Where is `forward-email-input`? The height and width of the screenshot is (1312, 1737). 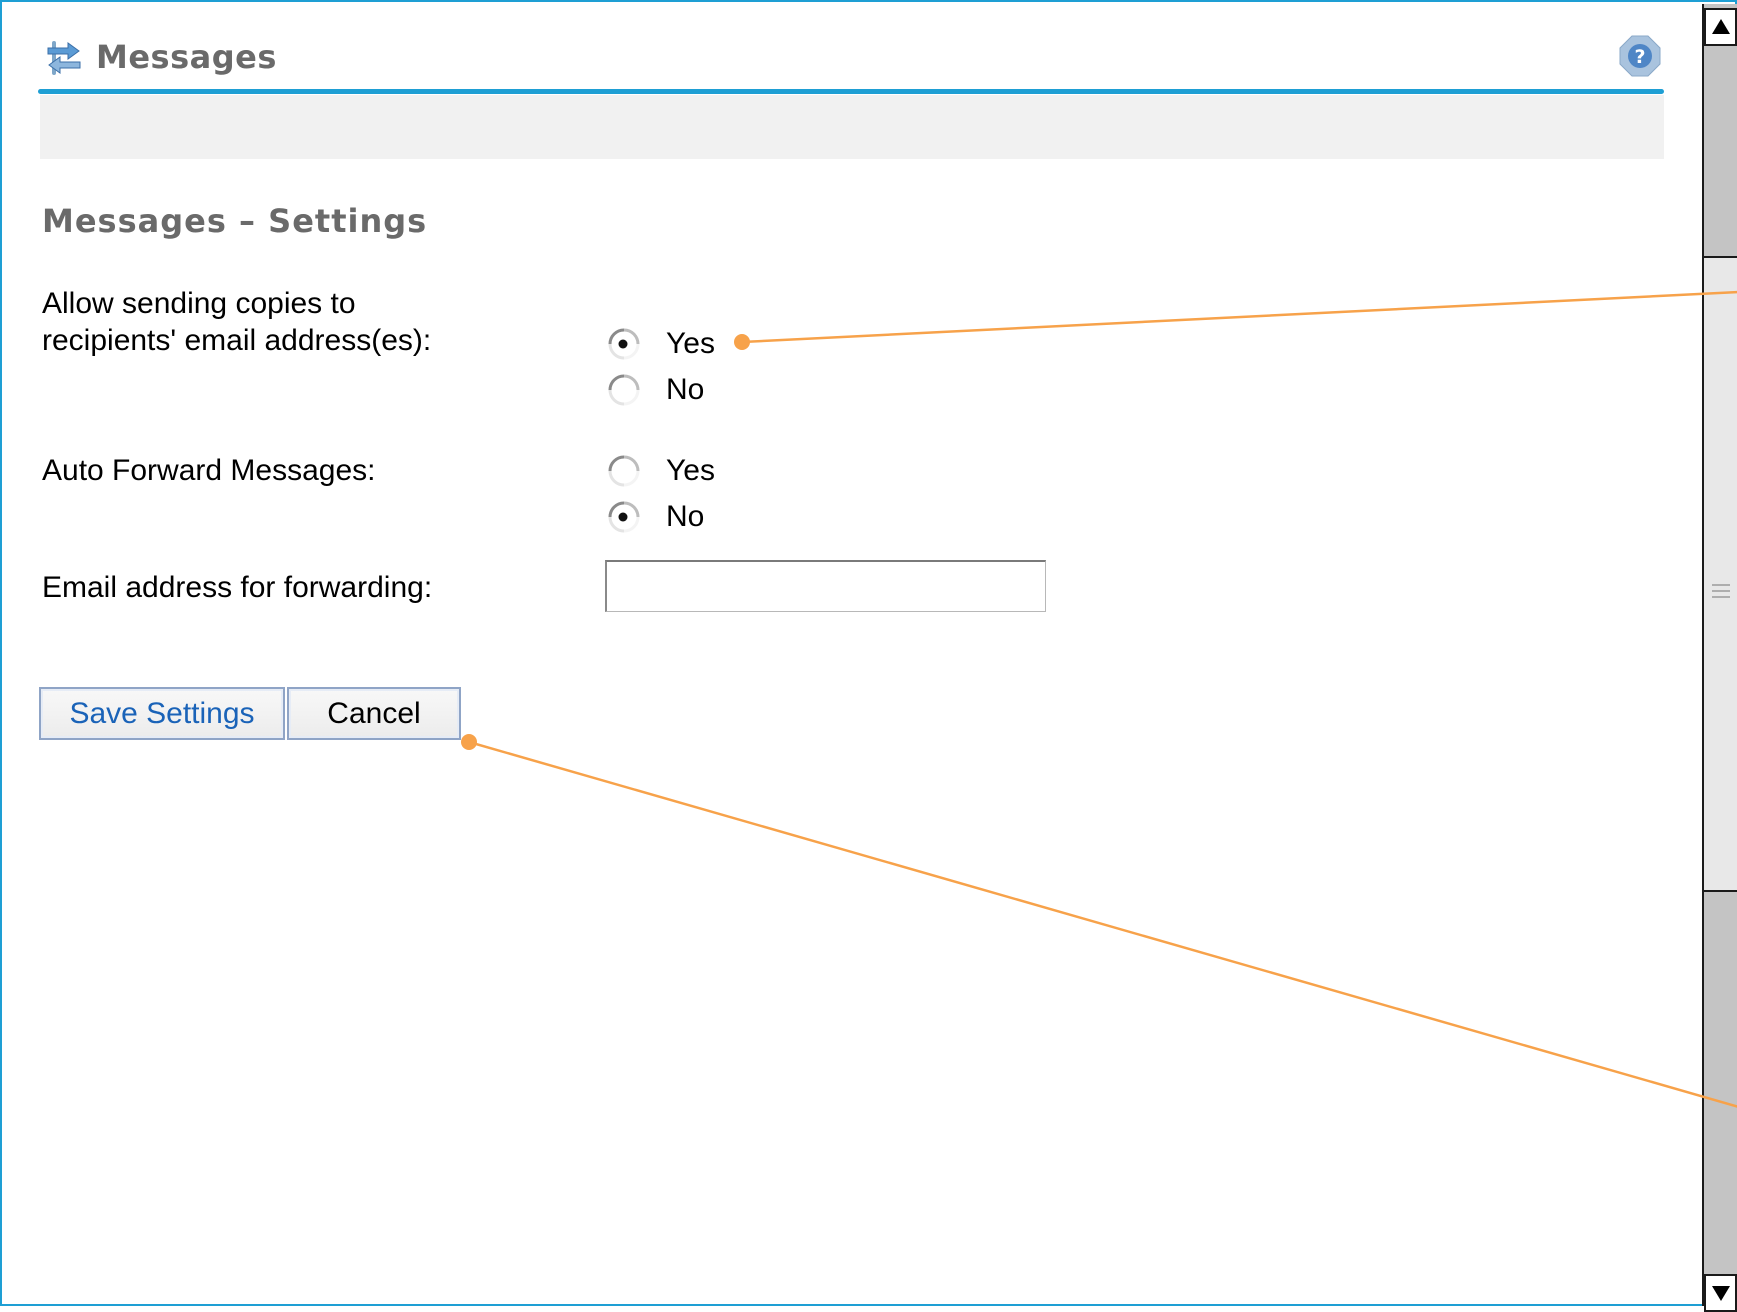 forward-email-input is located at coordinates (825, 586).